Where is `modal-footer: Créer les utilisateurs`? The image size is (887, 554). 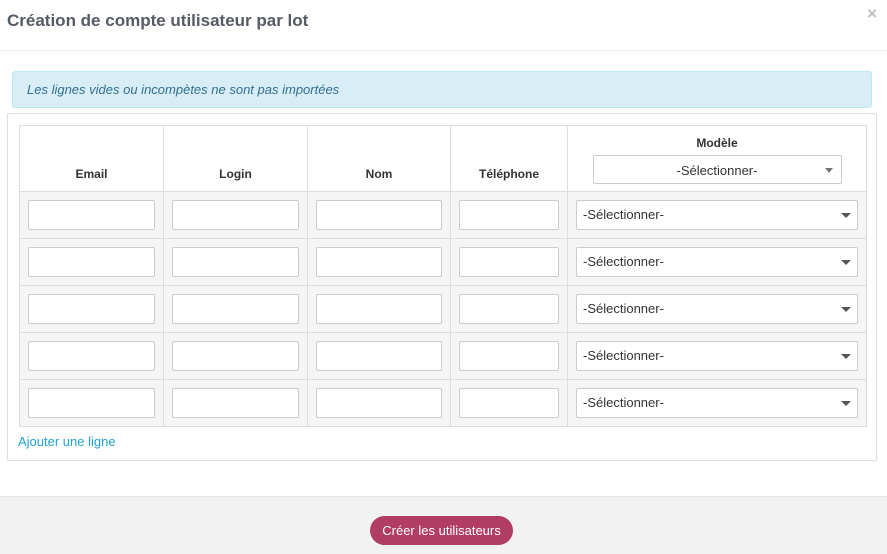
modal-footer: Créer les utilisateurs is located at coordinates (443, 525).